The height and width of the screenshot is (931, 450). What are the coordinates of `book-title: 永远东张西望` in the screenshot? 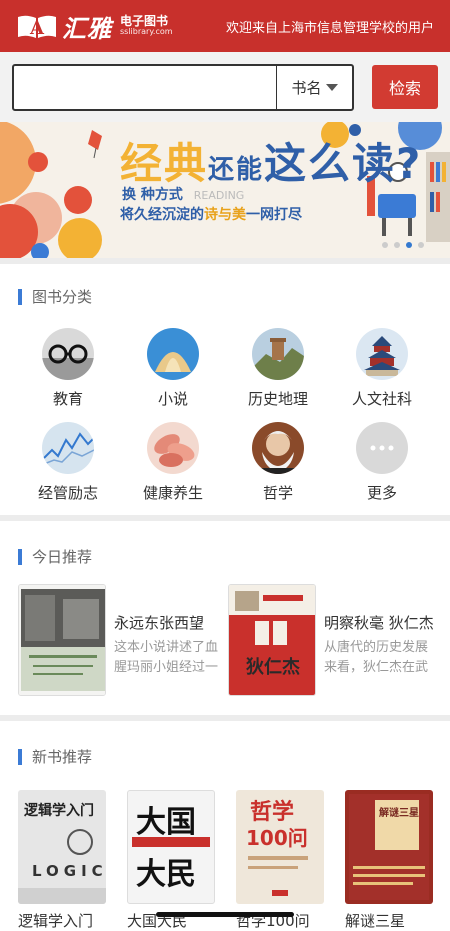 It's located at (159, 623).